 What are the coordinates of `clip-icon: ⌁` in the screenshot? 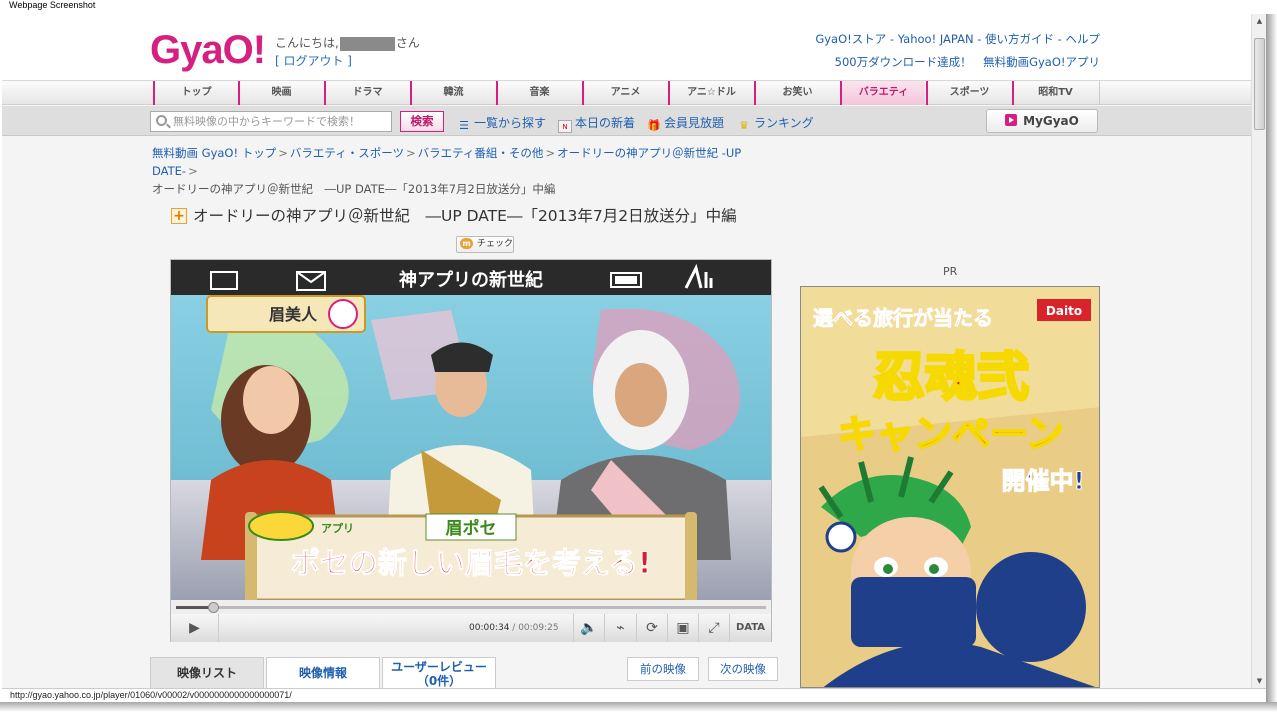 It's located at (621, 628).